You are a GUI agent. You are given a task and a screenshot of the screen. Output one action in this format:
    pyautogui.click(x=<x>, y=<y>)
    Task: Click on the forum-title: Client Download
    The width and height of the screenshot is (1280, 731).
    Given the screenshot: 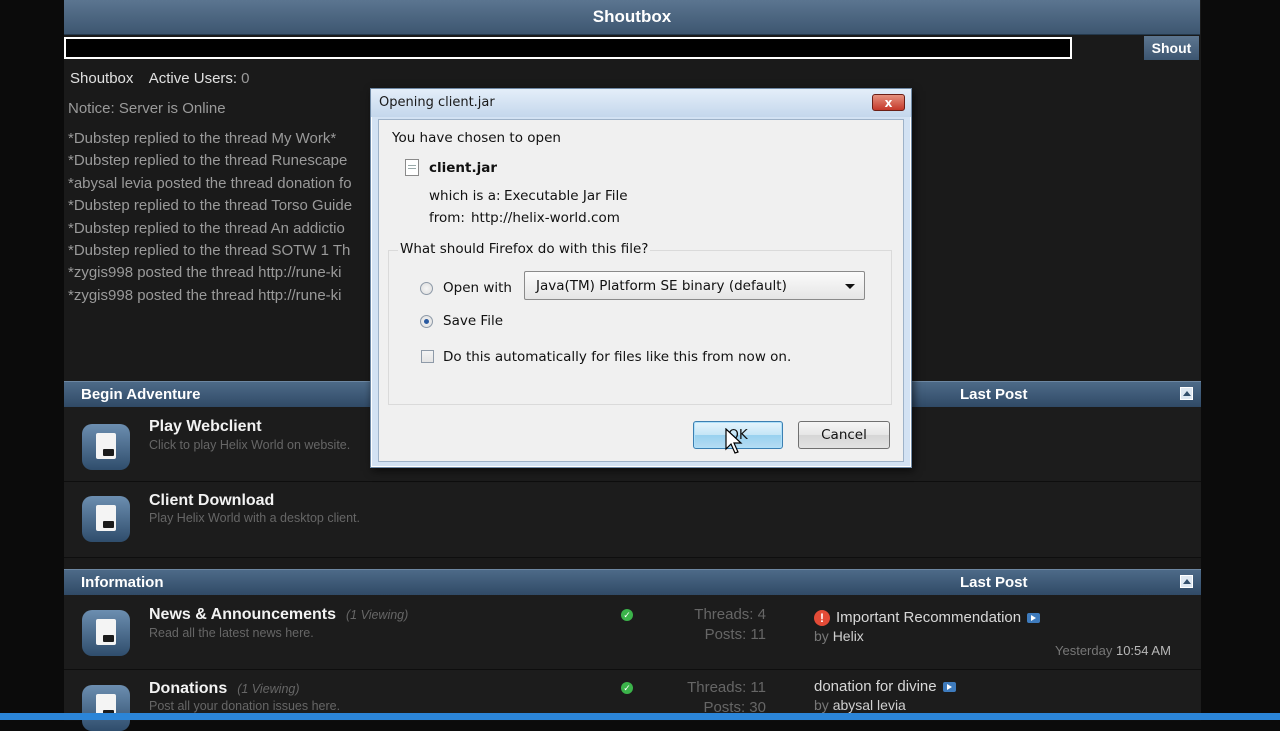 What is the action you would take?
    pyautogui.click(x=211, y=501)
    